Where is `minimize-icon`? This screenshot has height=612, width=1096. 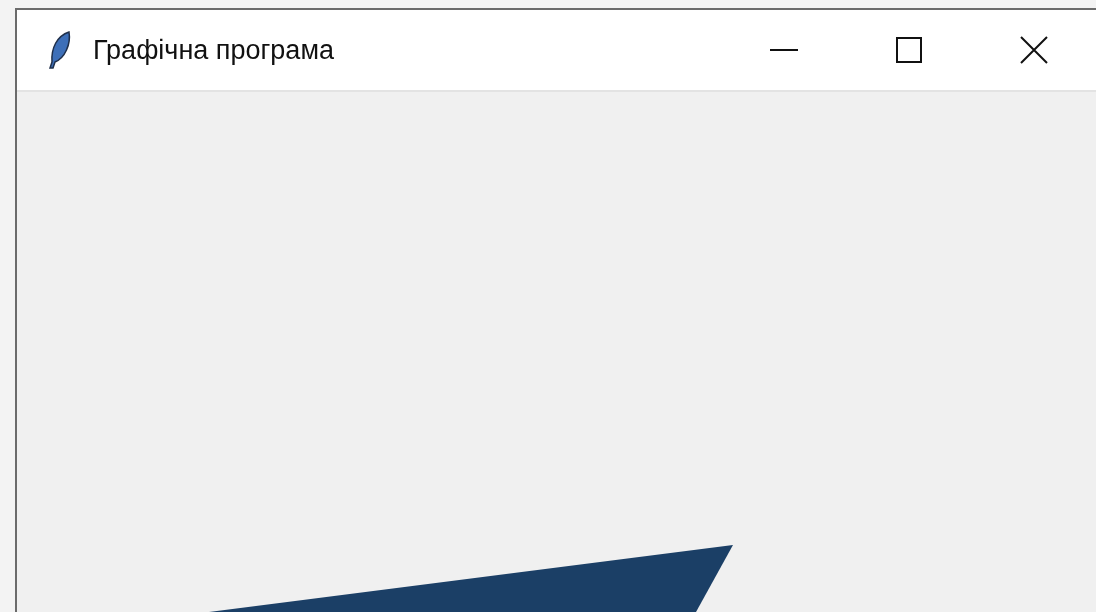 minimize-icon is located at coordinates (783, 50).